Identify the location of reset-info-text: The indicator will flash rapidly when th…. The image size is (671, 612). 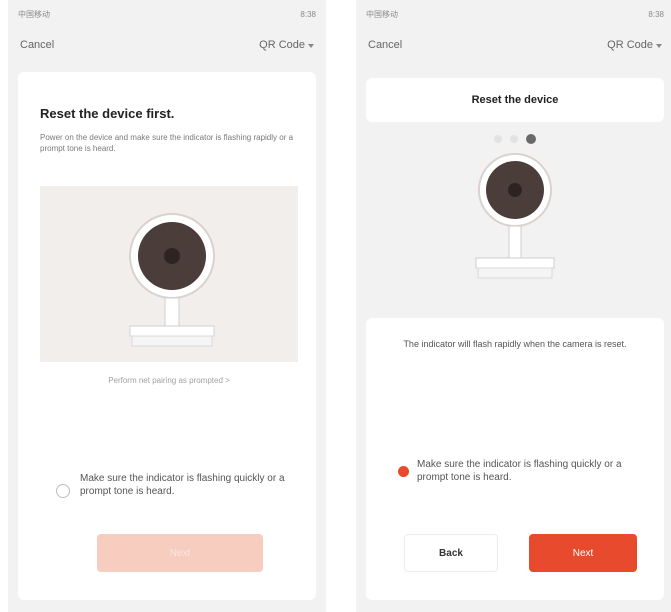
(515, 344).